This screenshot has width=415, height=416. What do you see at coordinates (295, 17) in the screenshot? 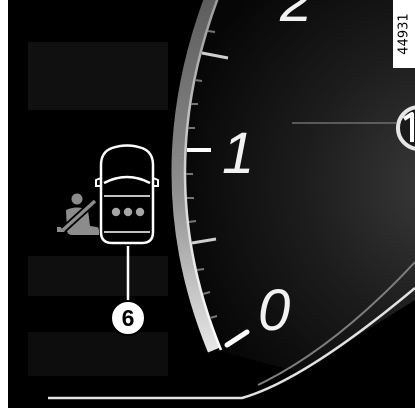
I see `scale-label-2: 2` at bounding box center [295, 17].